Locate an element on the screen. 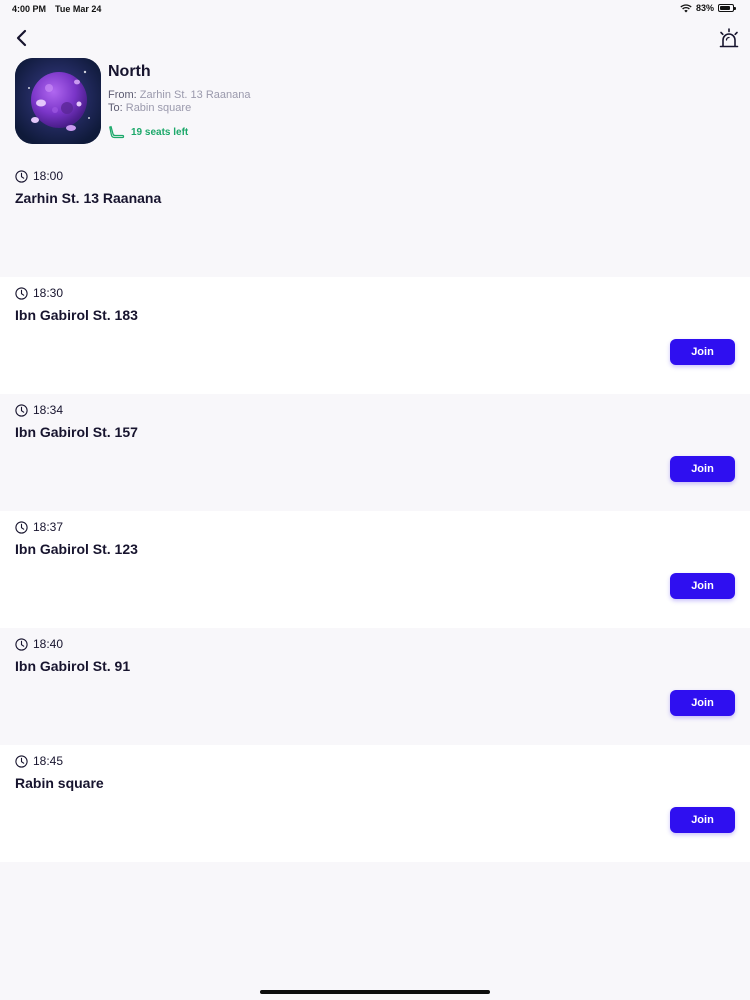  home-indicator is located at coordinates (375, 992).